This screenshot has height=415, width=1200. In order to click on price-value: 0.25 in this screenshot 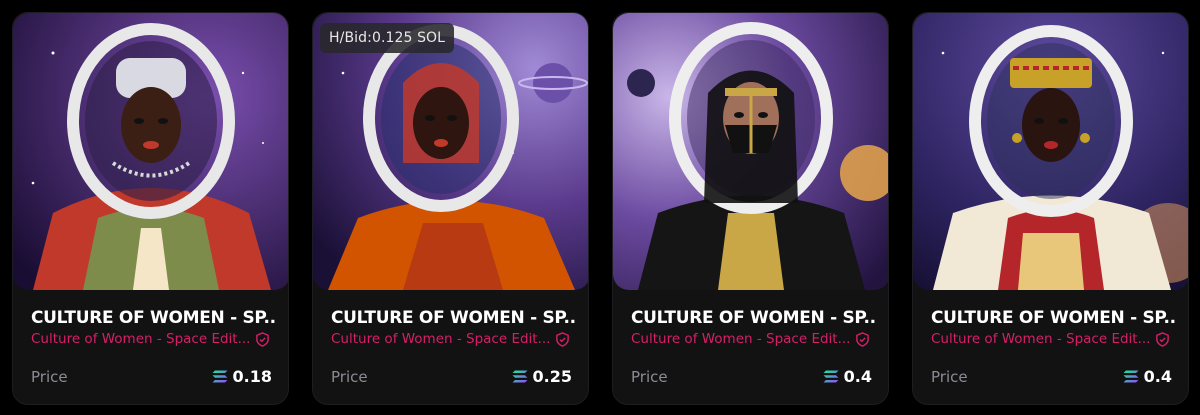, I will do `click(542, 376)`.